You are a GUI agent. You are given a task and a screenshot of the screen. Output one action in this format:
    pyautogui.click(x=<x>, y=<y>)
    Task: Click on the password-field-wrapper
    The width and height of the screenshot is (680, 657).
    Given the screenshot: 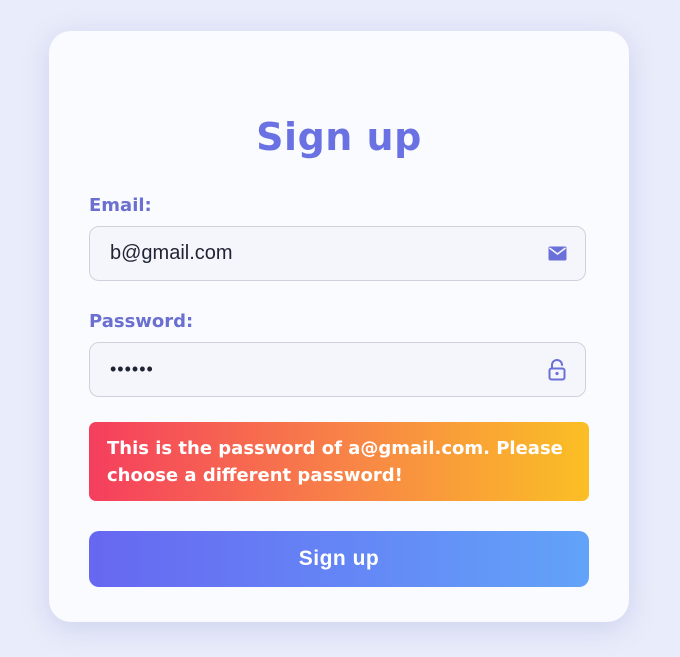 What is the action you would take?
    pyautogui.click(x=337, y=369)
    